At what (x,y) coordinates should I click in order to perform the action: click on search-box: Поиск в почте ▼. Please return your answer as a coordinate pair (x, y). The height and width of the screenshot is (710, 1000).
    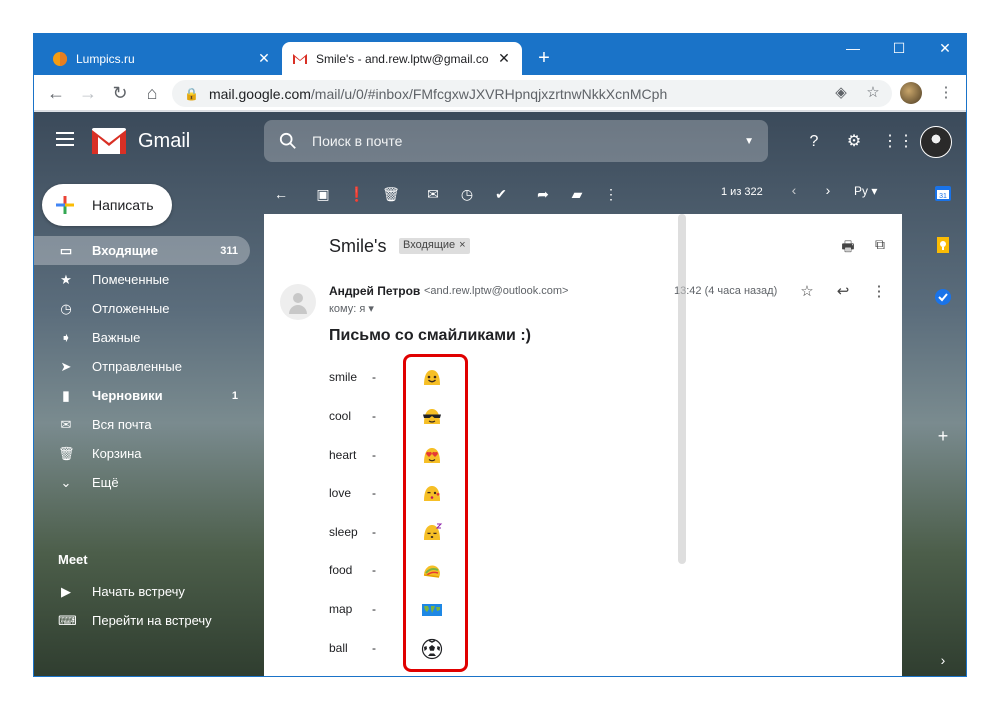
    Looking at the image, I should click on (516, 141).